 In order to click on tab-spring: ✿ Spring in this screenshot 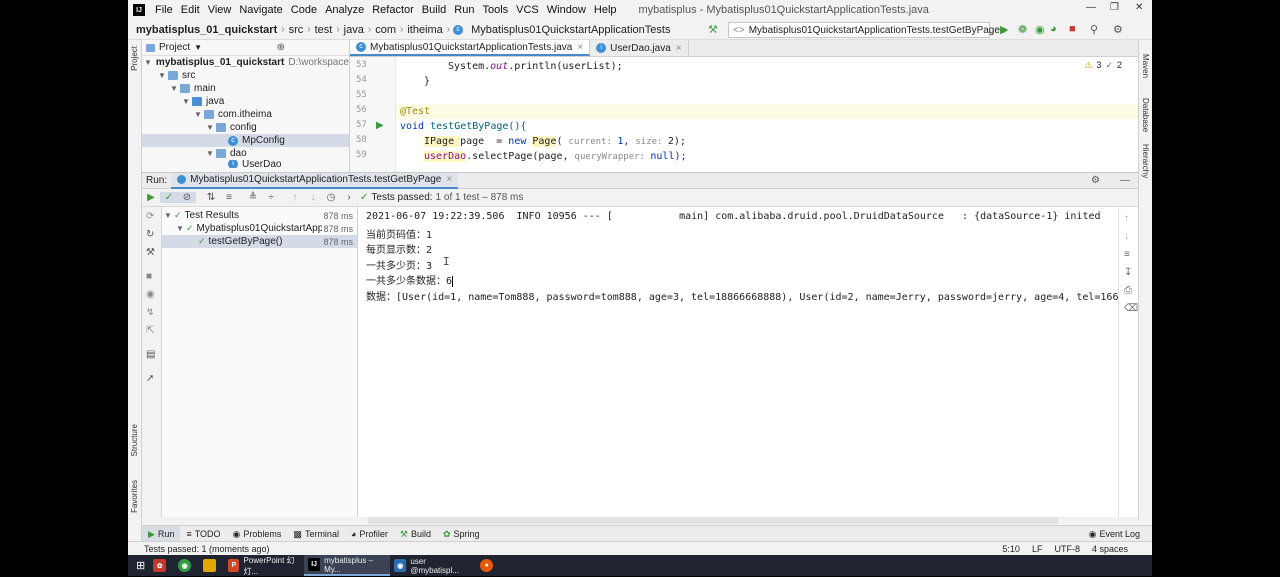, I will do `click(461, 534)`.